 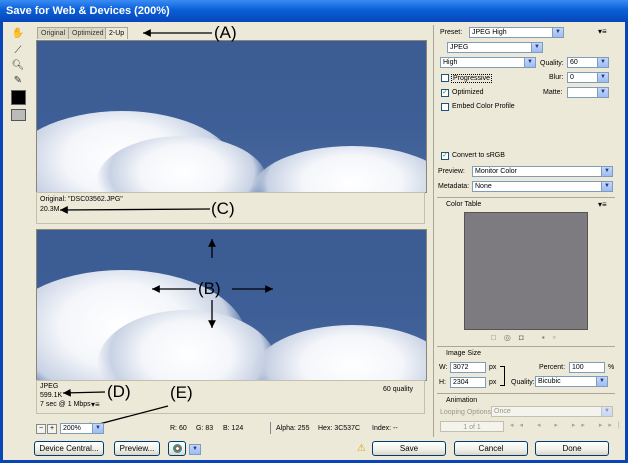 What do you see at coordinates (270, 428) in the screenshot?
I see `status-divider` at bounding box center [270, 428].